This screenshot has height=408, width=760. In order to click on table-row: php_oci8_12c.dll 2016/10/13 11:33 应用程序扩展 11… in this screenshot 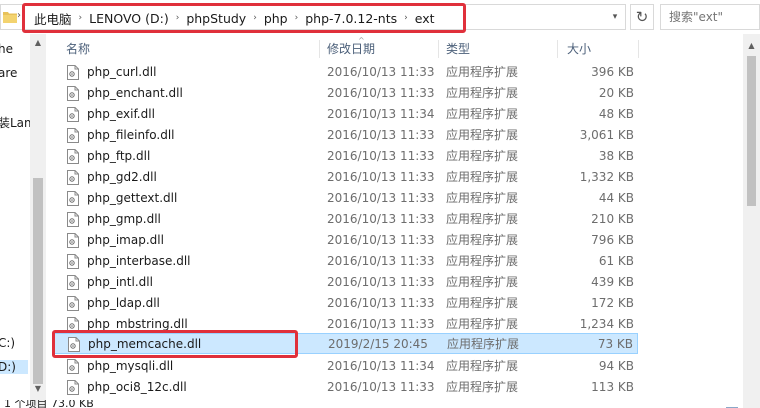, I will do `click(346, 387)`.